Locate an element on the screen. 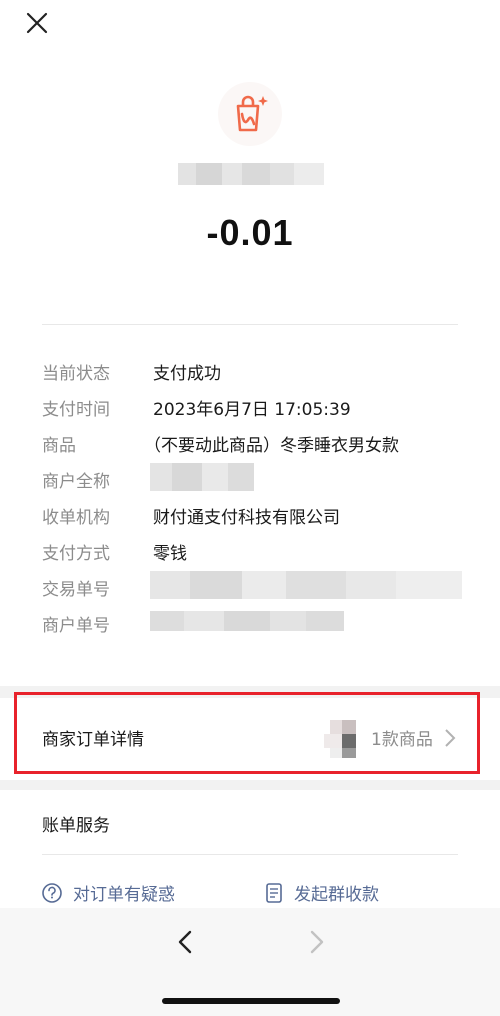  status-value: 支付成功 is located at coordinates (187, 374).